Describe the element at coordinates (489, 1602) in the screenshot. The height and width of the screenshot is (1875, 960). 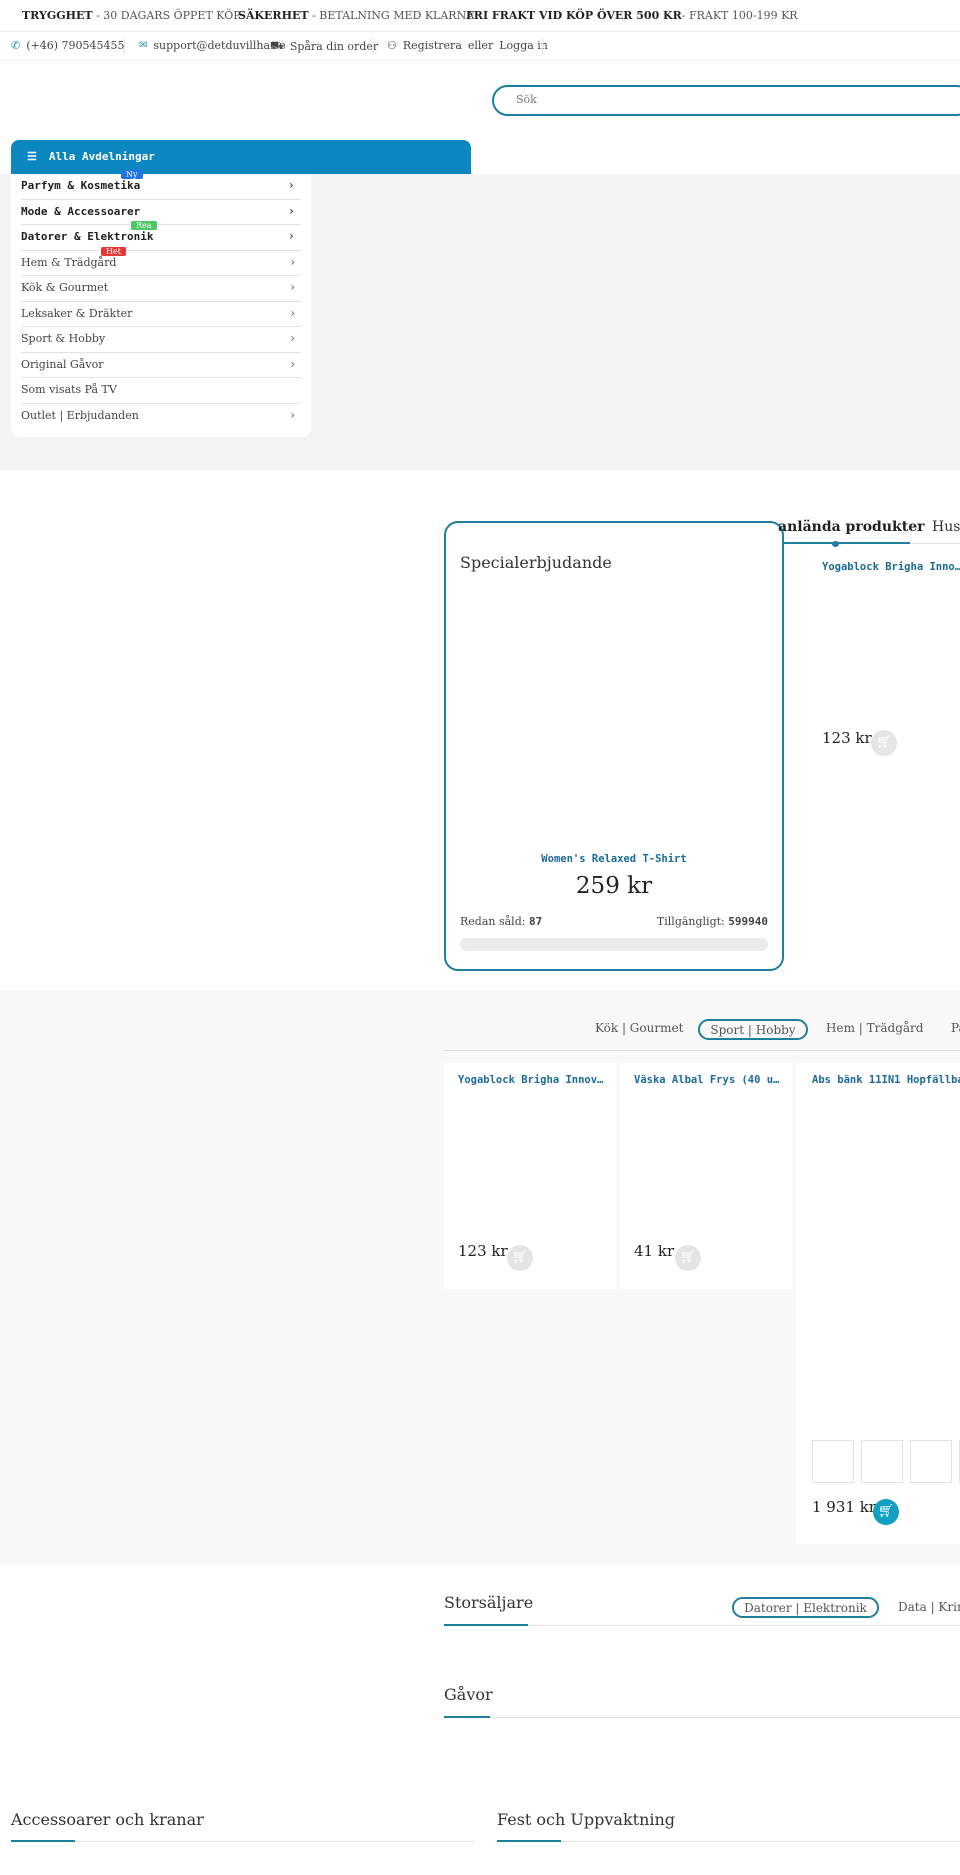
I see `bestsellers-title: Storsäljare` at that location.